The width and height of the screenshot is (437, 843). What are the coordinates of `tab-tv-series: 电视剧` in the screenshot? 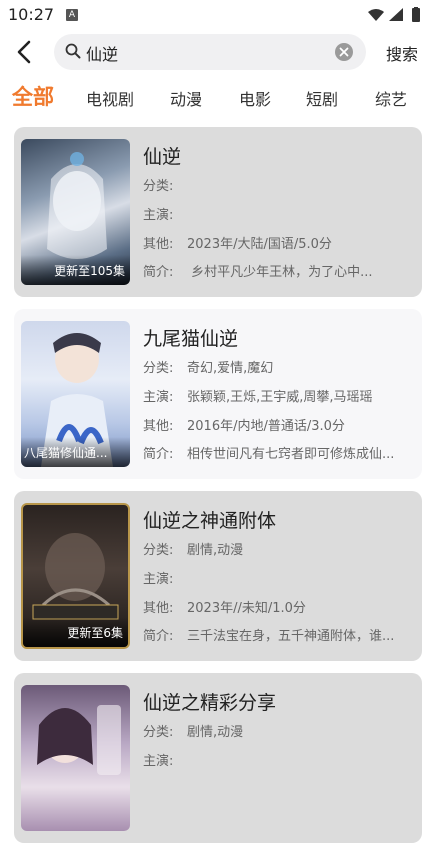 It's located at (110, 98).